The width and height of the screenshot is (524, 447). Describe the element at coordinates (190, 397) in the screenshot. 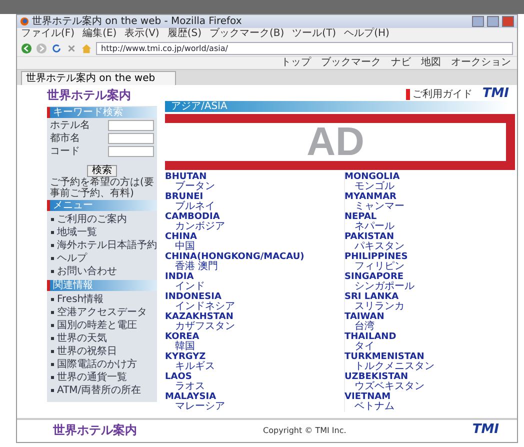

I see `country-link: MALAYSIA` at that location.